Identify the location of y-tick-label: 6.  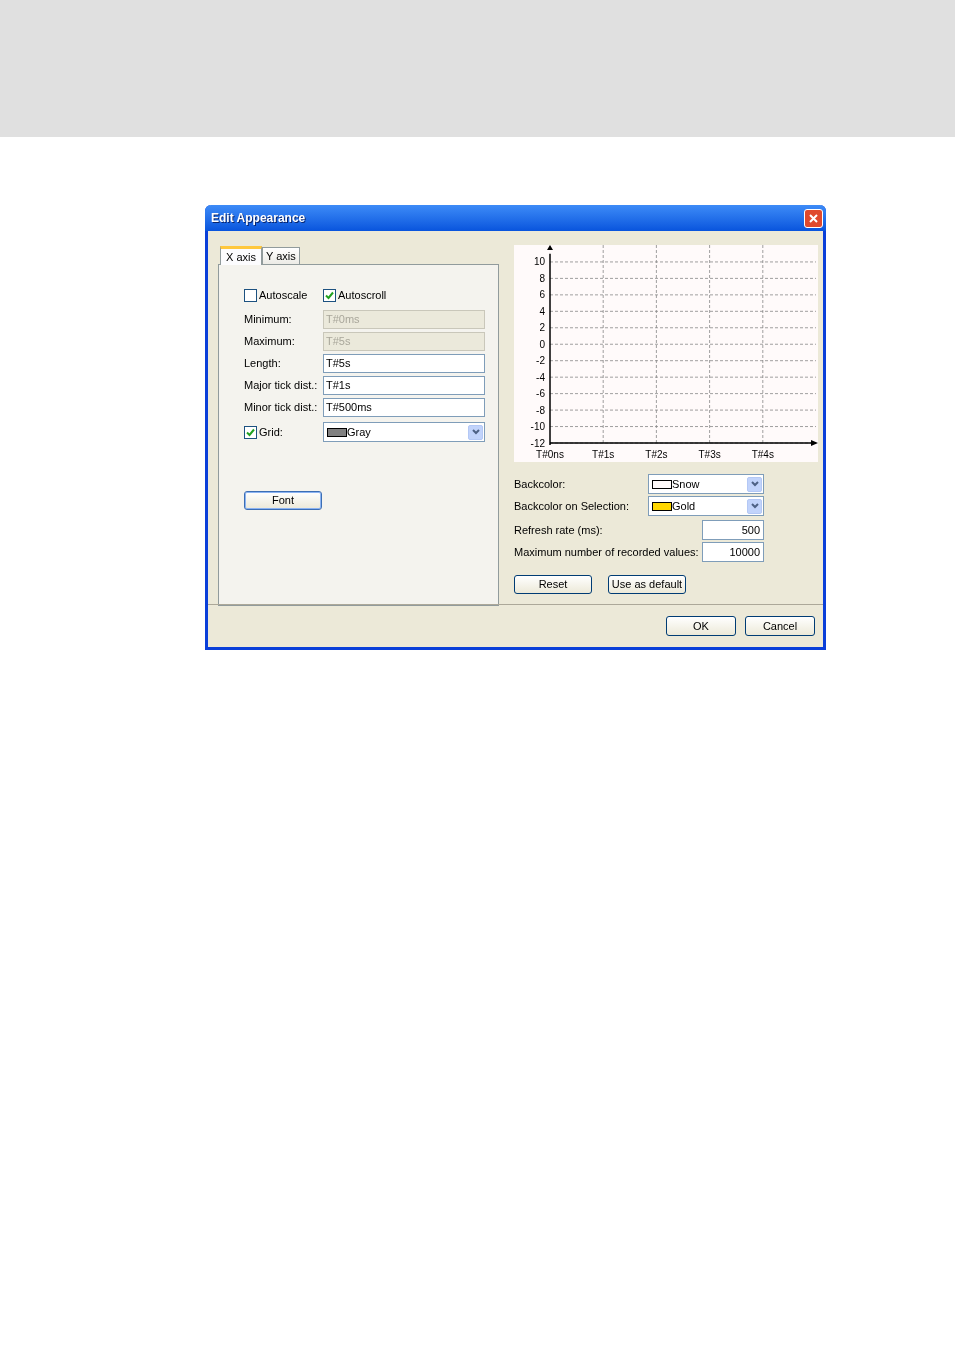
(542, 295).